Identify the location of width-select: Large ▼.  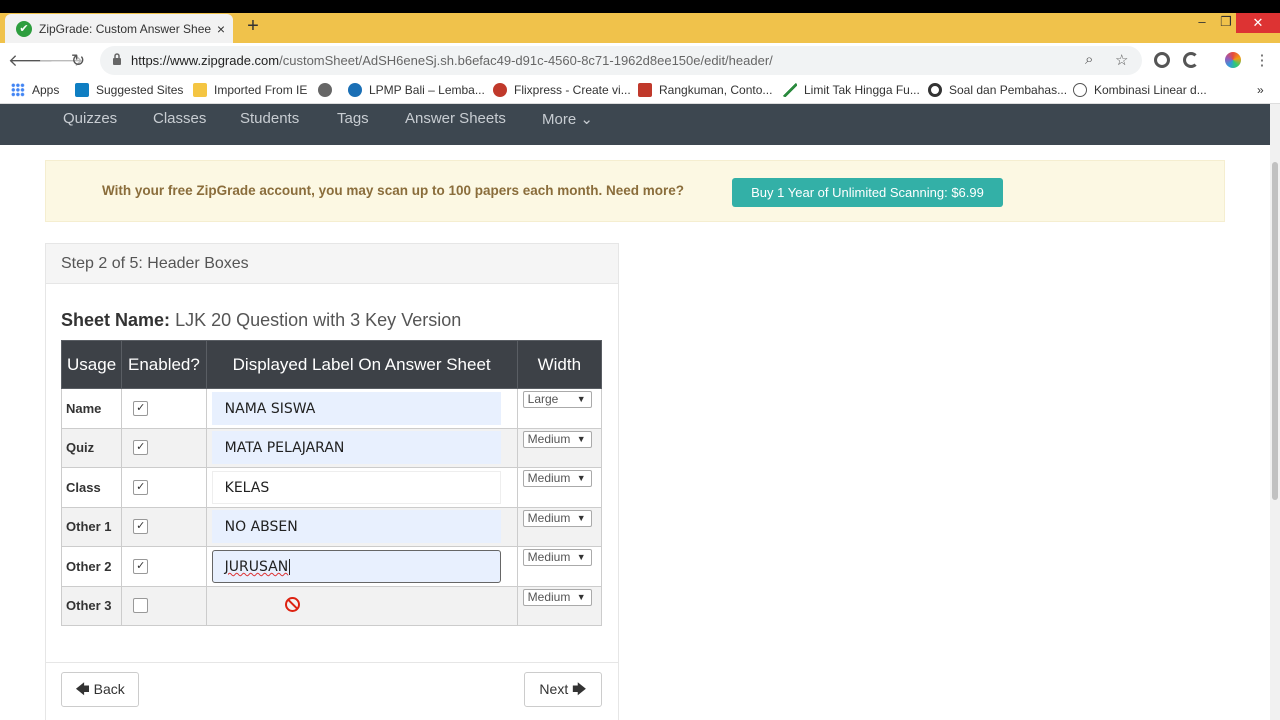
(557, 399).